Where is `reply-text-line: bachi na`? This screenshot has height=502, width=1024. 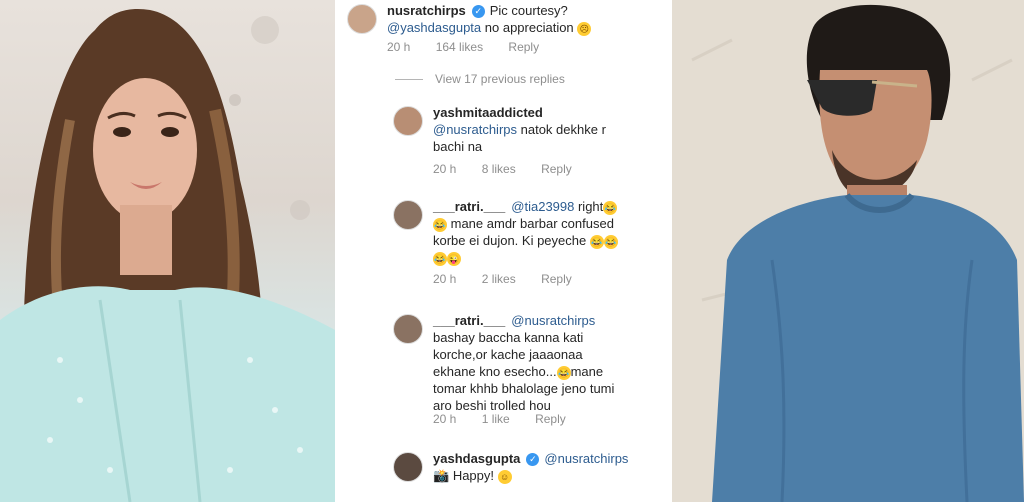 reply-text-line: bachi na is located at coordinates (458, 146).